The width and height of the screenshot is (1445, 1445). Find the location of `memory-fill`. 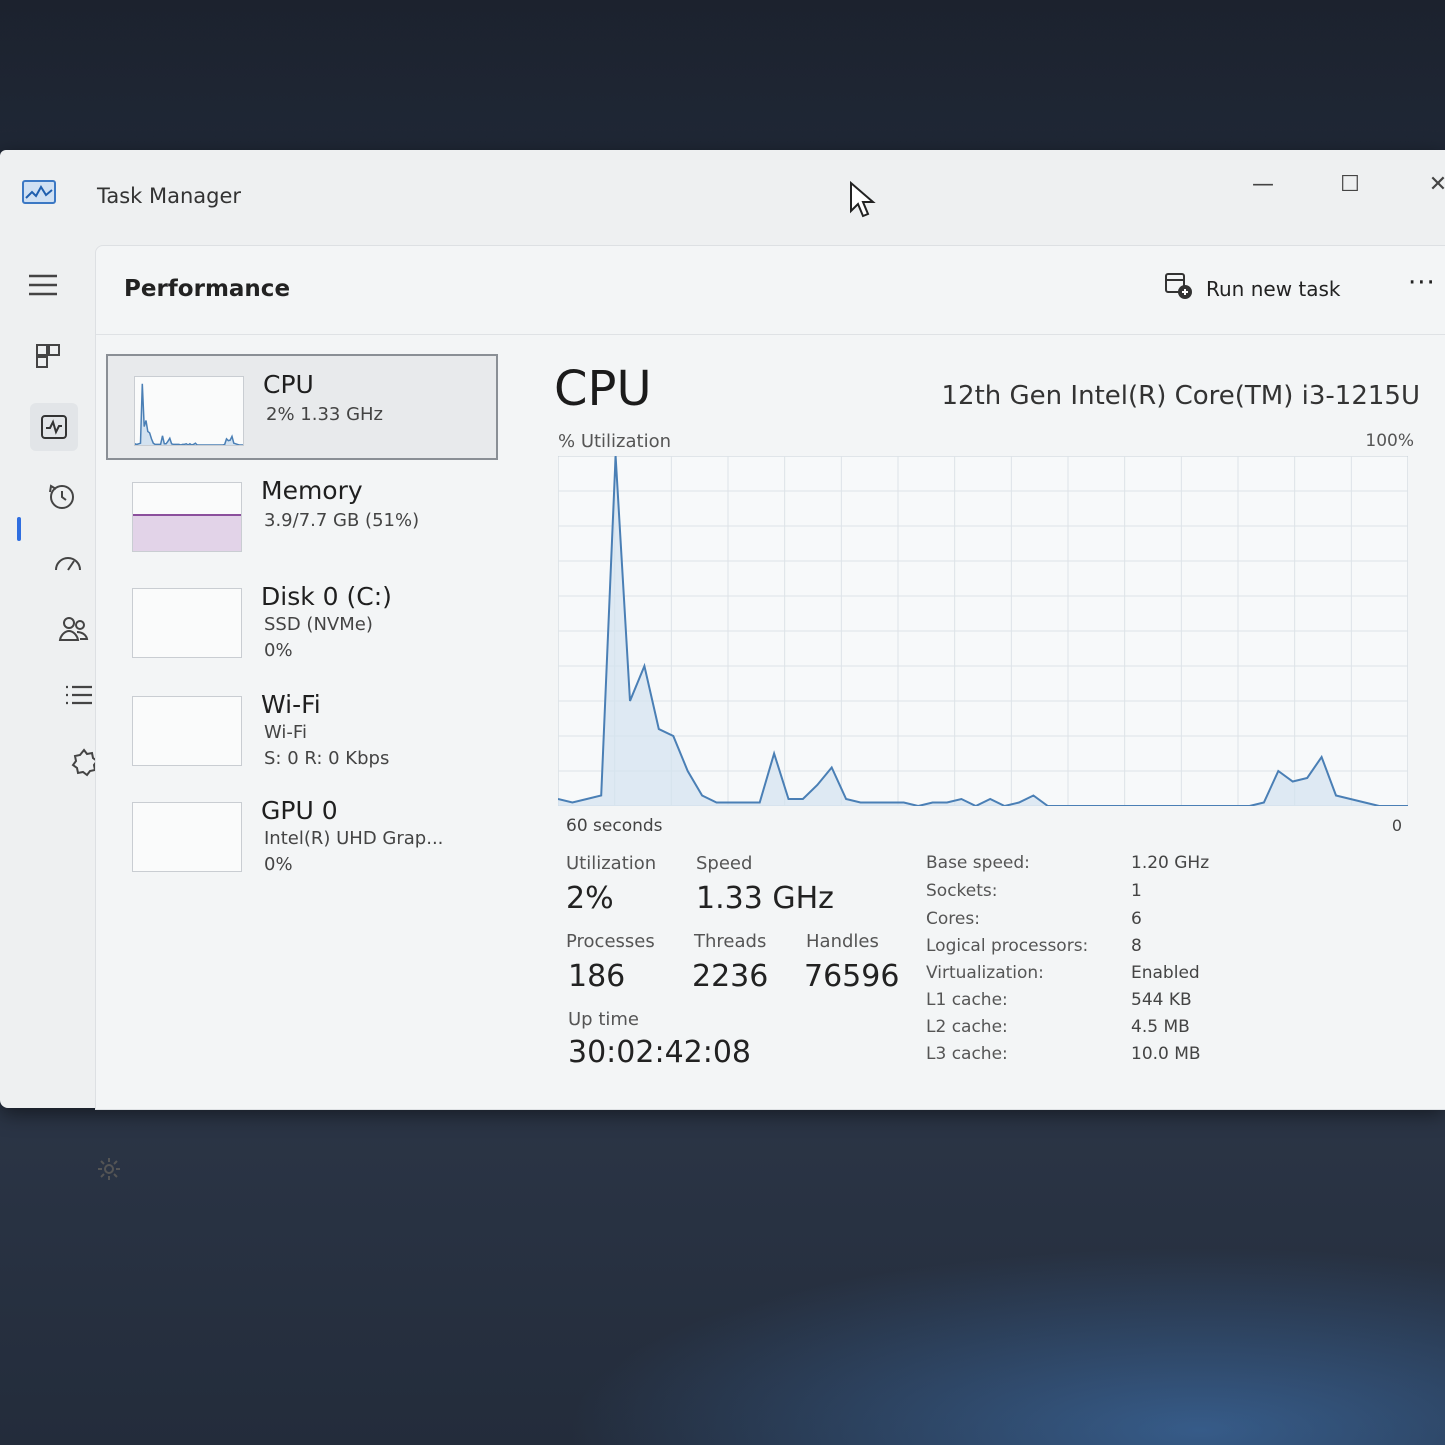

memory-fill is located at coordinates (187, 532).